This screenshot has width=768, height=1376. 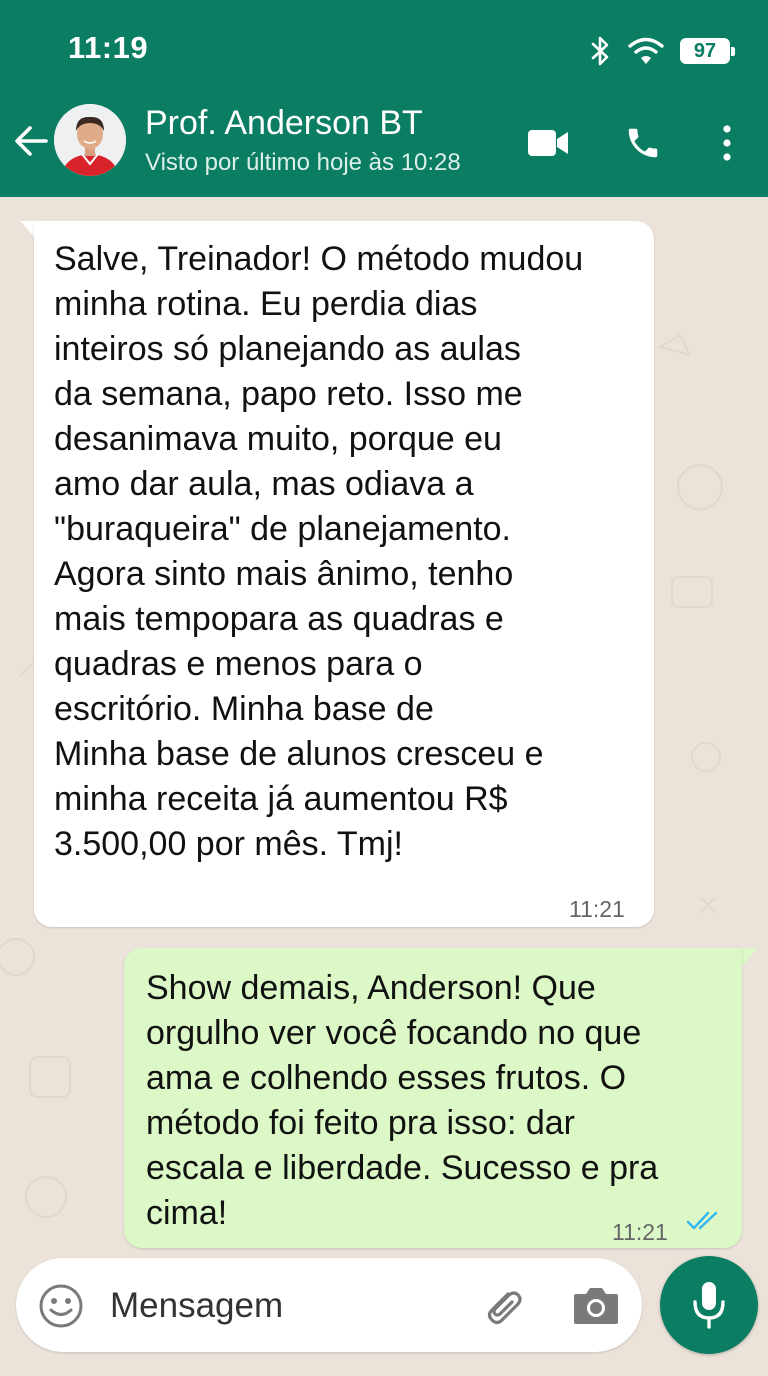 What do you see at coordinates (394, 1033) in the screenshot?
I see `message-line: orgulho ver você focando no que` at bounding box center [394, 1033].